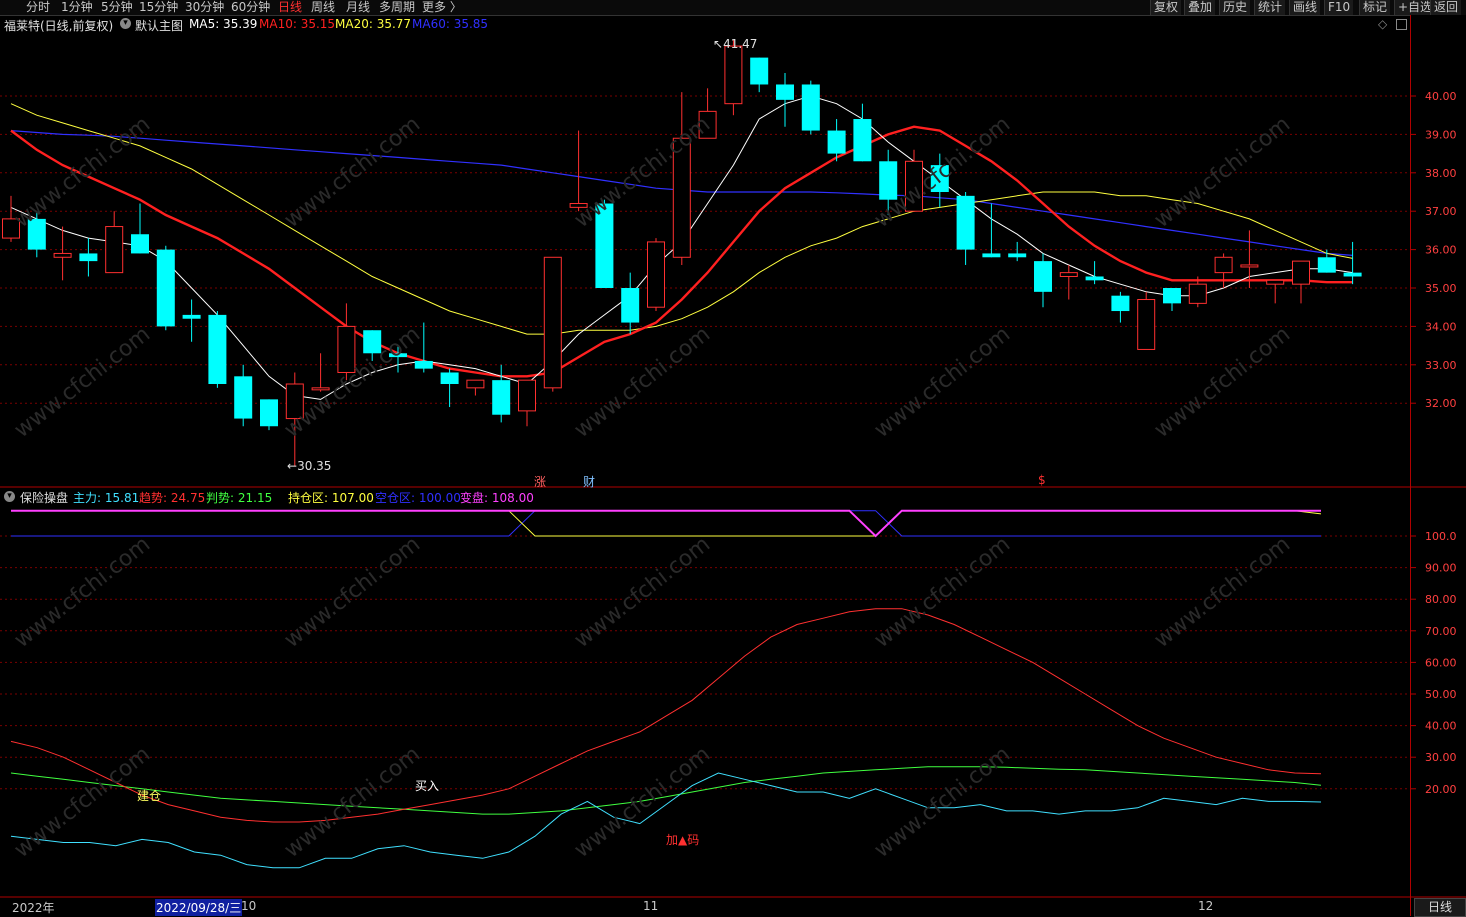 The height and width of the screenshot is (917, 1466). Describe the element at coordinates (117, 7) in the screenshot. I see `period-tab-5min: 5分钟` at that location.